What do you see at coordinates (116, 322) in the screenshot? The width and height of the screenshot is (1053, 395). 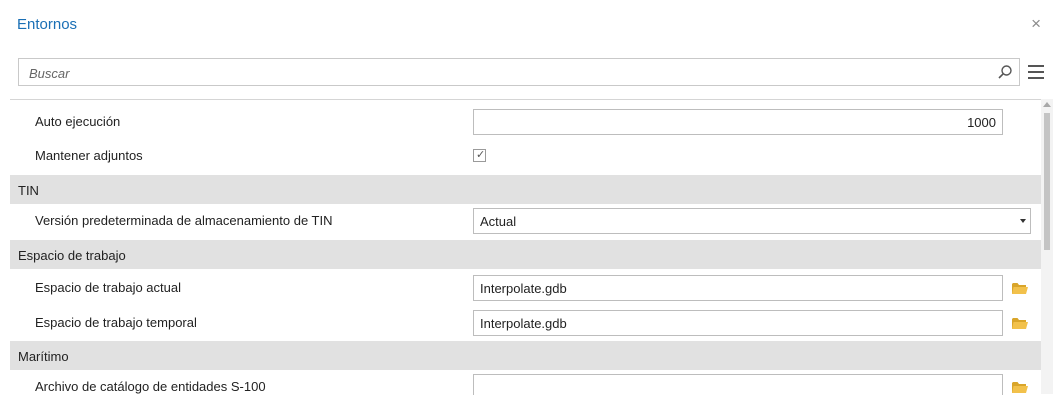 I see `setting-label: Espacio de trabajo temporal` at bounding box center [116, 322].